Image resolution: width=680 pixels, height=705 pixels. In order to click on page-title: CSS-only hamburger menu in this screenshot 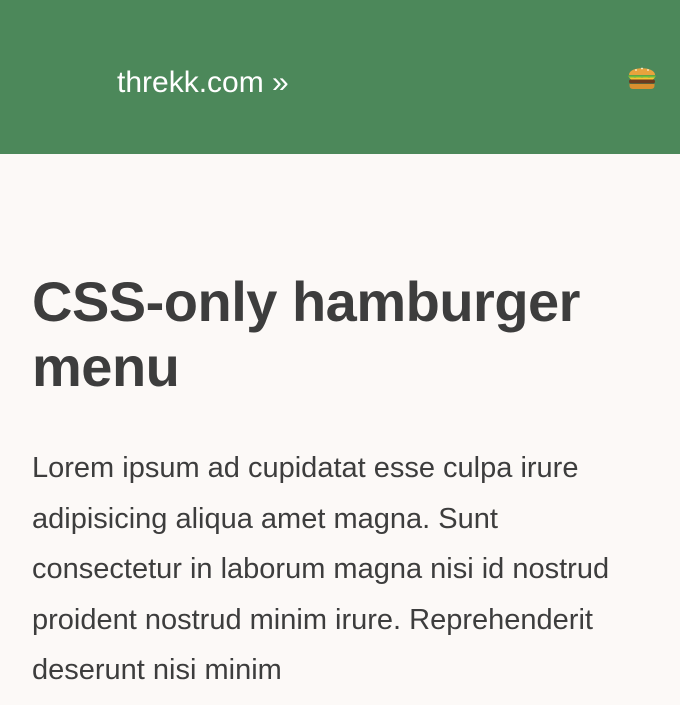, I will do `click(306, 334)`.